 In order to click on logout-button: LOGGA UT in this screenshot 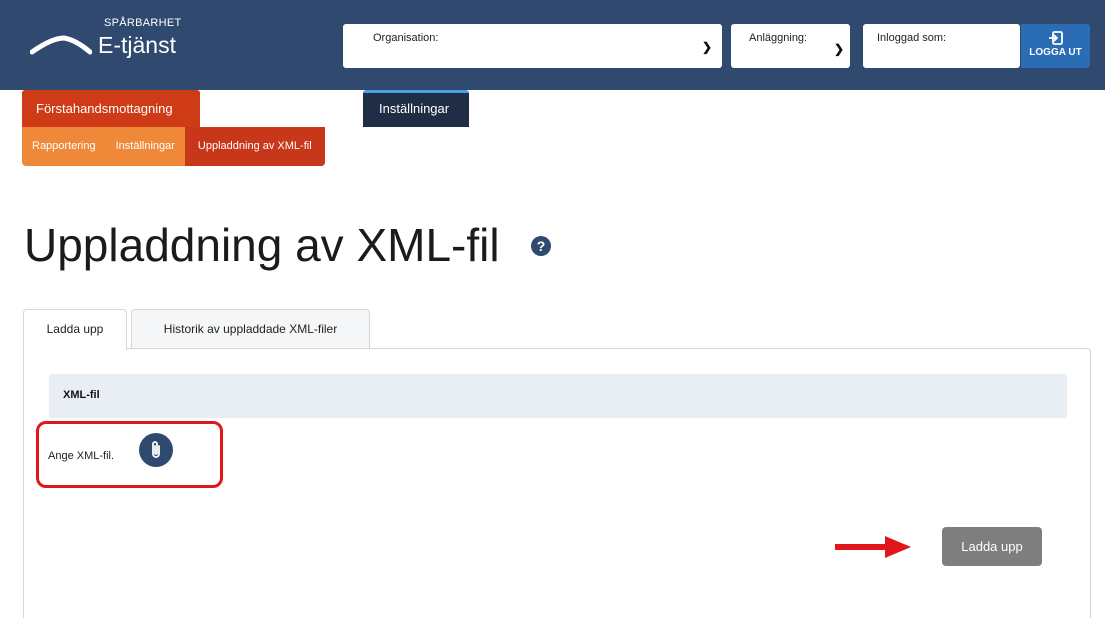, I will do `click(1055, 46)`.